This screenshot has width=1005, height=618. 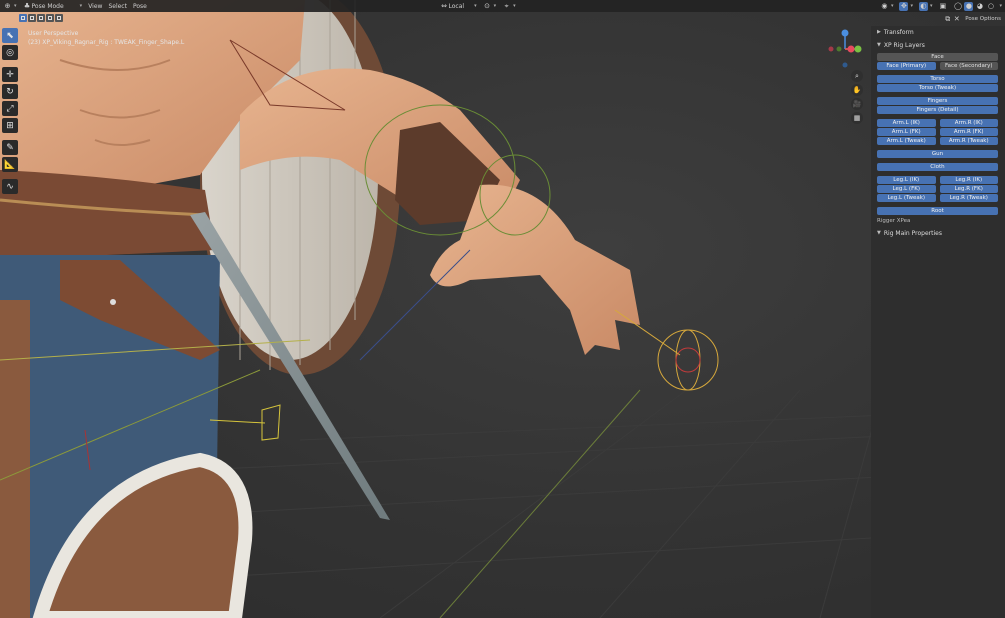 I want to click on camera-icon: 🎥, so click(x=857, y=104).